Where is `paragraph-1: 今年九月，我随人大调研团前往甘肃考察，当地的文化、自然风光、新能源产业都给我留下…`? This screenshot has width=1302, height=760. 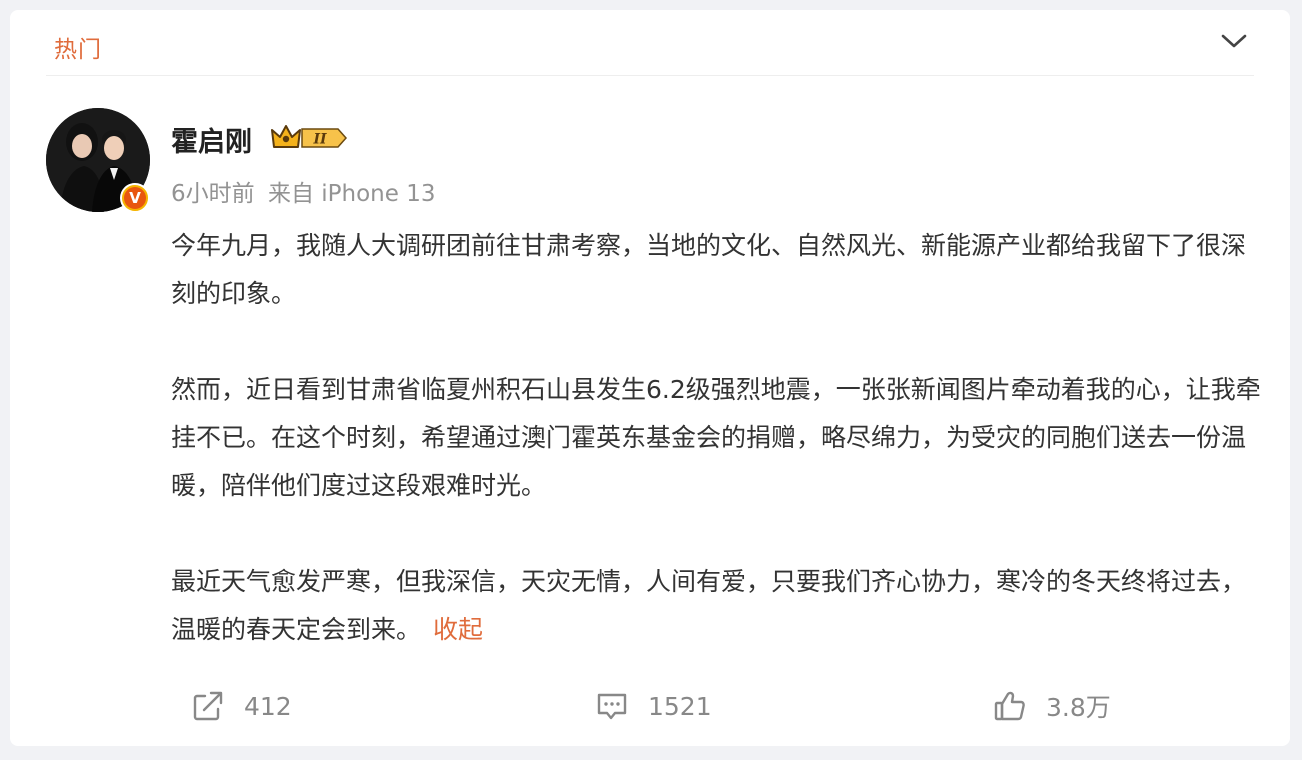
paragraph-1: 今年九月，我随人大调研团前往甘肃考察，当地的文化、自然风光、新能源产业都给我留下… is located at coordinates (709, 269).